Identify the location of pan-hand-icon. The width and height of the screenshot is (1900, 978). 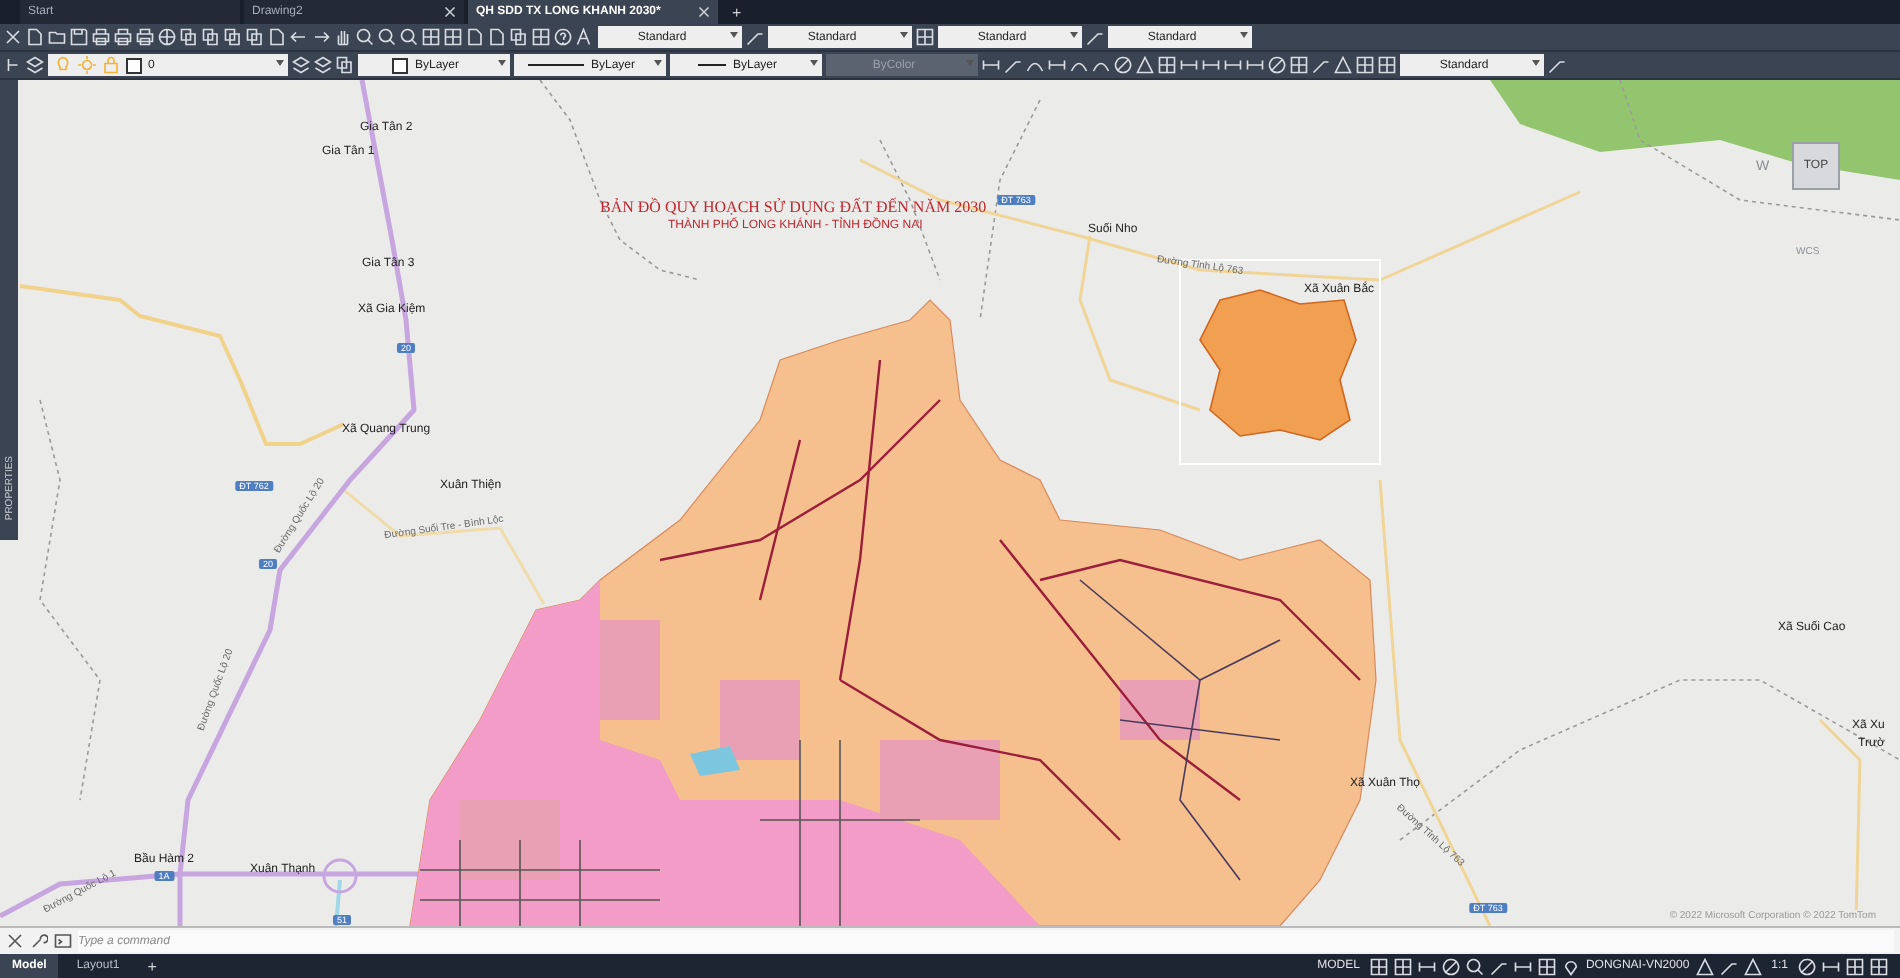
(343, 37).